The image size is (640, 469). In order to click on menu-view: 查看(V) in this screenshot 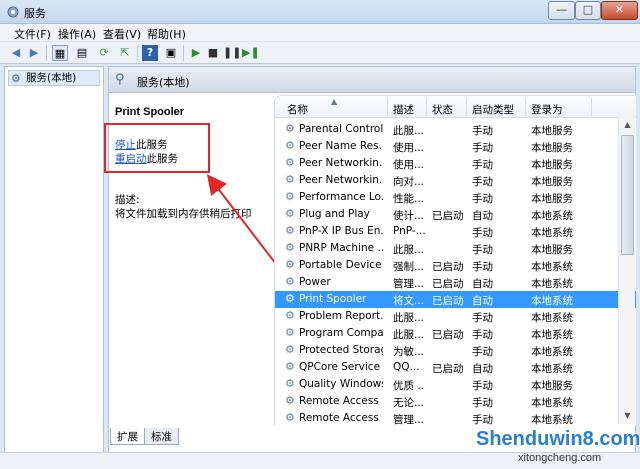, I will do `click(122, 34)`.